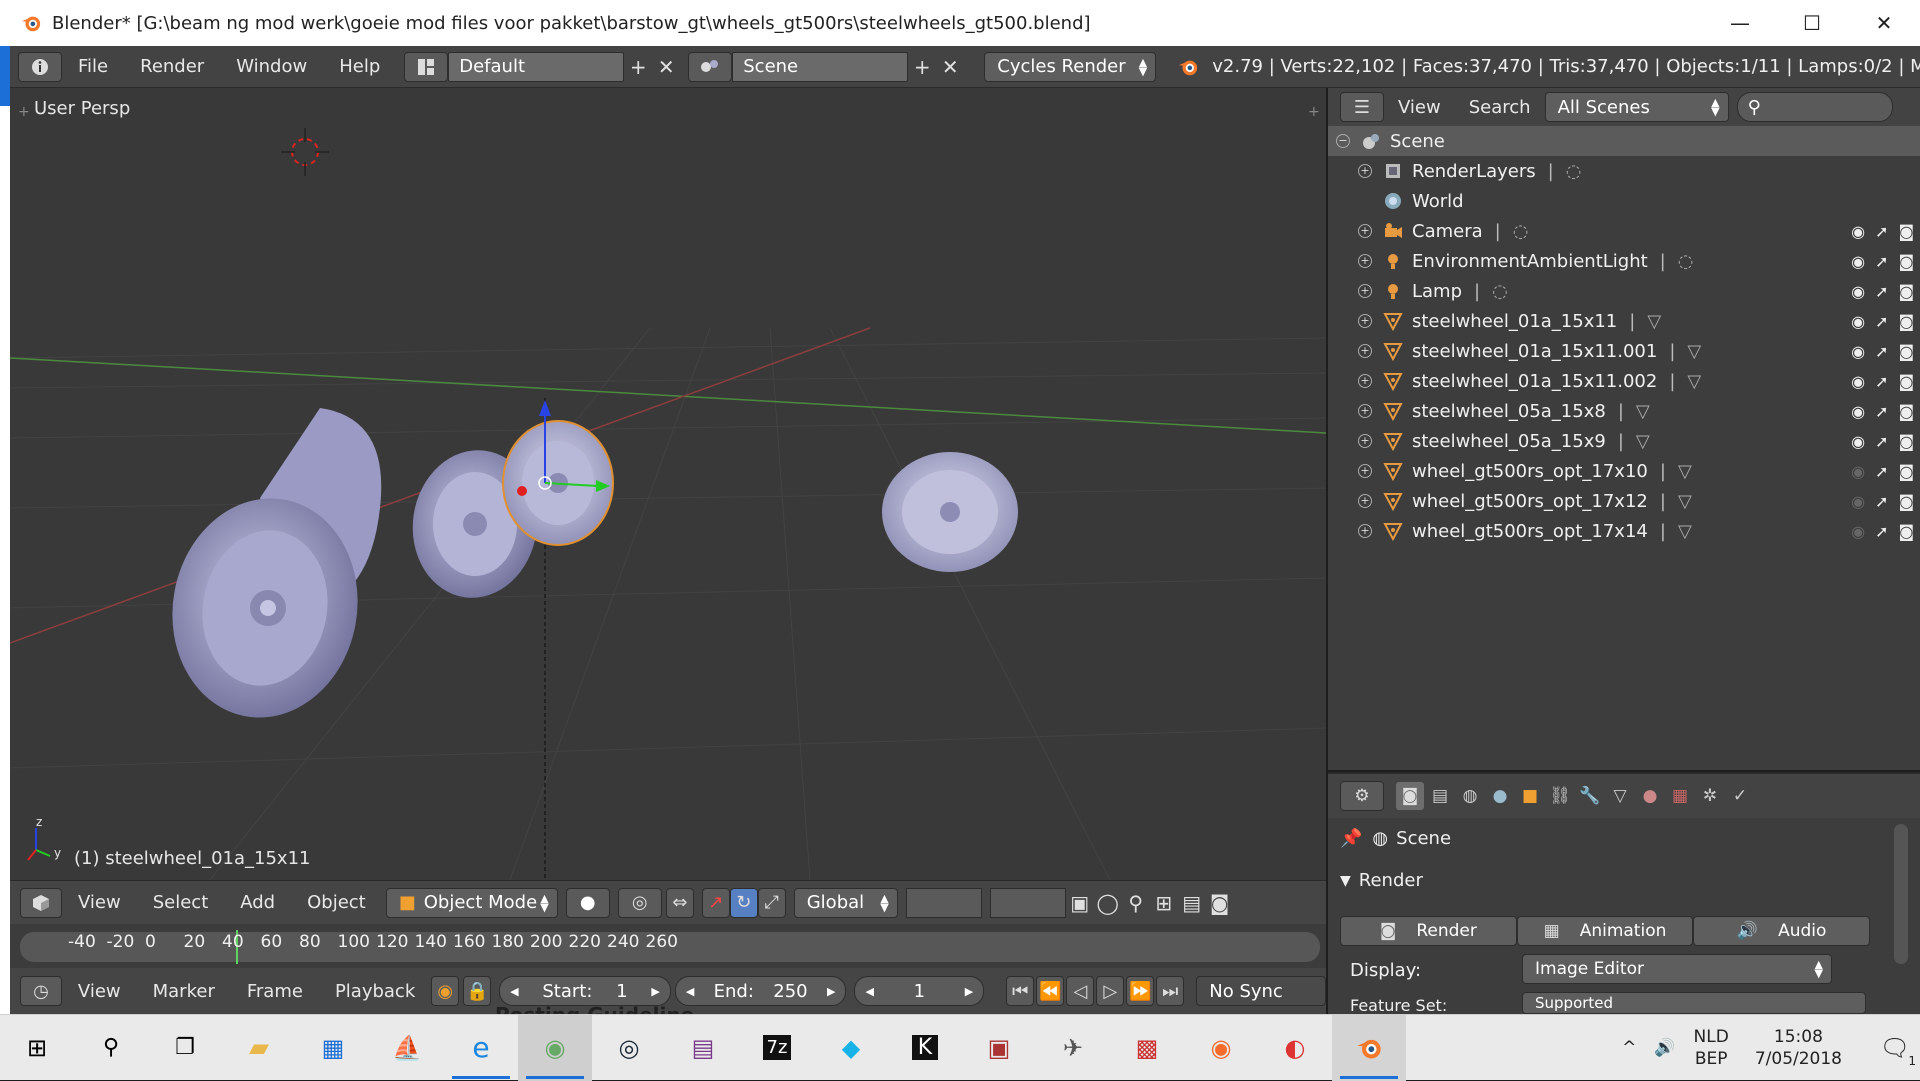 Image resolution: width=1920 pixels, height=1081 pixels. What do you see at coordinates (471, 902) in the screenshot?
I see `mode-dropdown: ■ Object Mode ▲ ▼` at bounding box center [471, 902].